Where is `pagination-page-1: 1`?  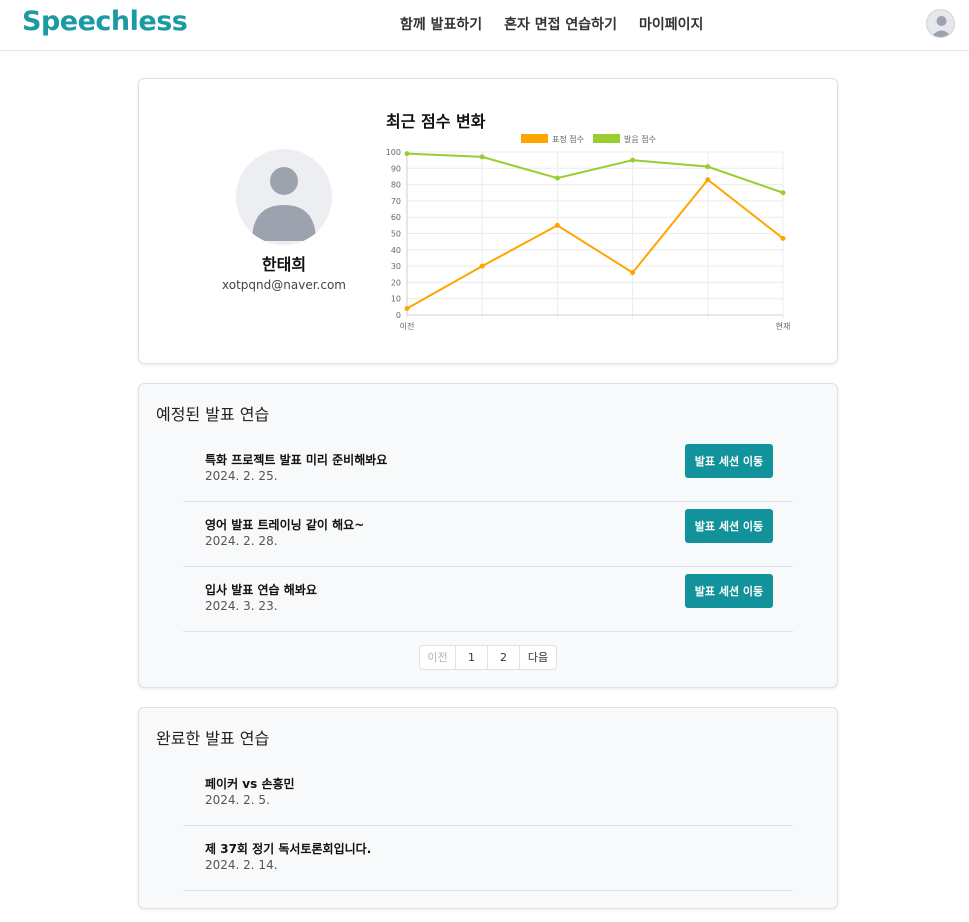
pagination-page-1: 1 is located at coordinates (472, 657).